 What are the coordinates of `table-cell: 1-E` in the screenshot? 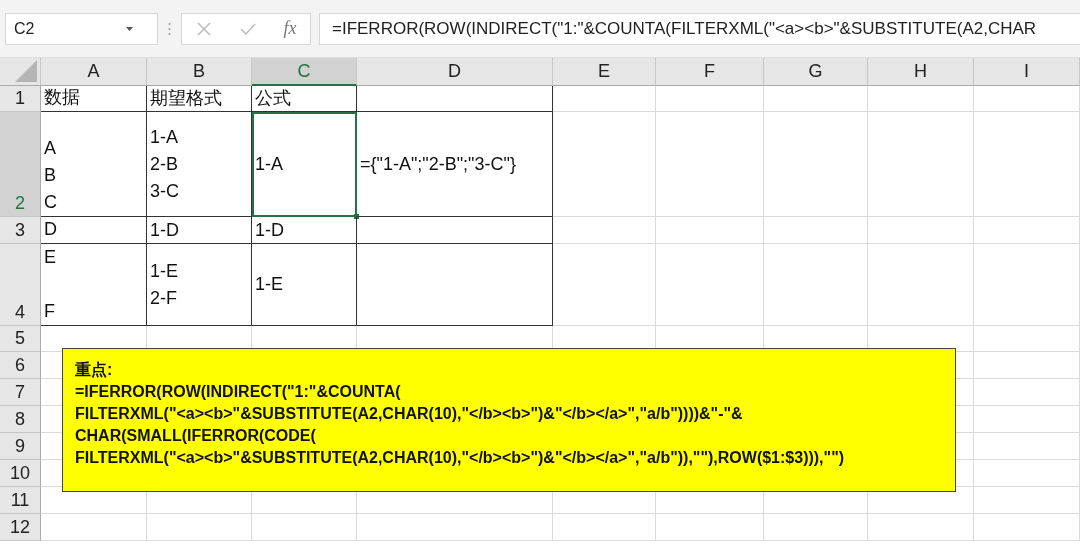 It's located at (304, 285).